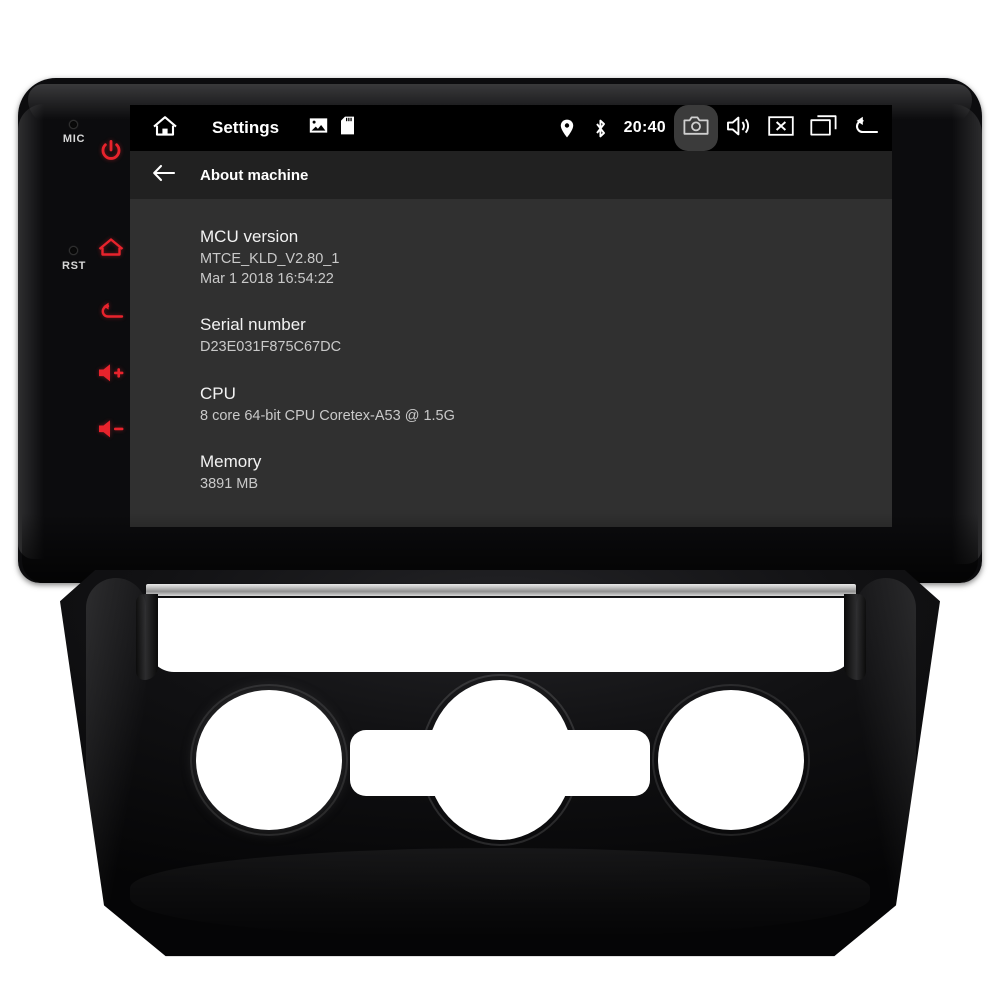  I want to click on volume-up-hardware-button, so click(111, 373).